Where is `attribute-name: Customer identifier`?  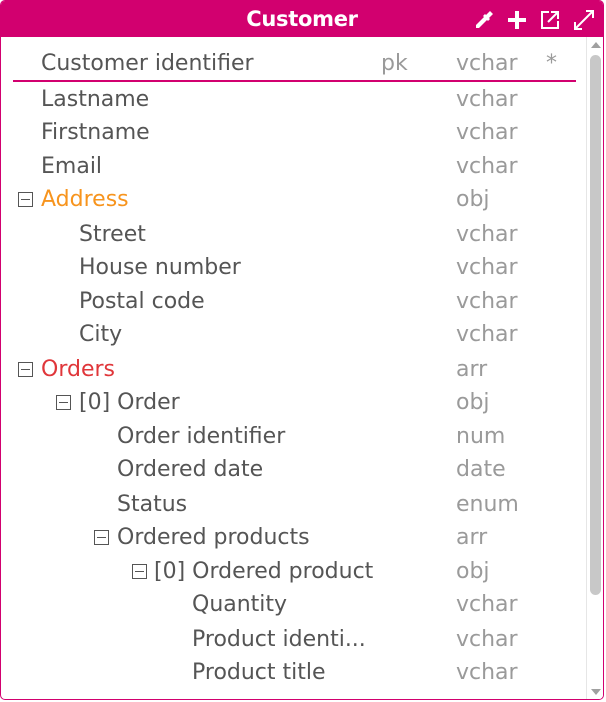
attribute-name: Customer identifier is located at coordinates (147, 63).